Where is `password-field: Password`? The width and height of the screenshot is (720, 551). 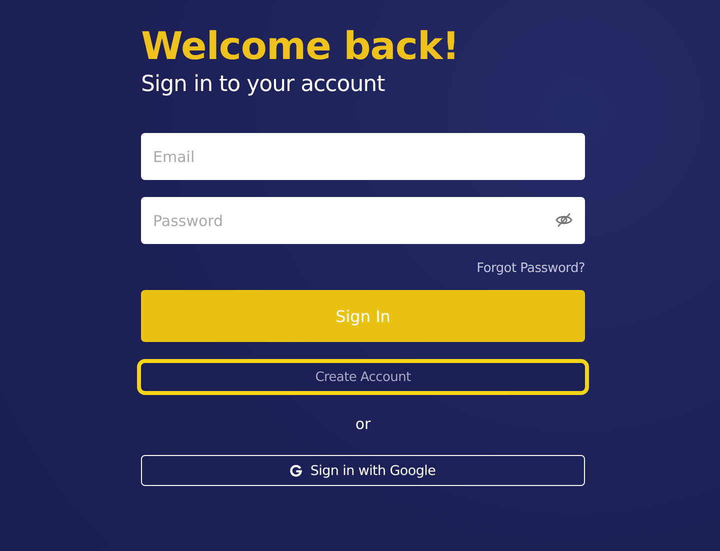
password-field: Password is located at coordinates (363, 220).